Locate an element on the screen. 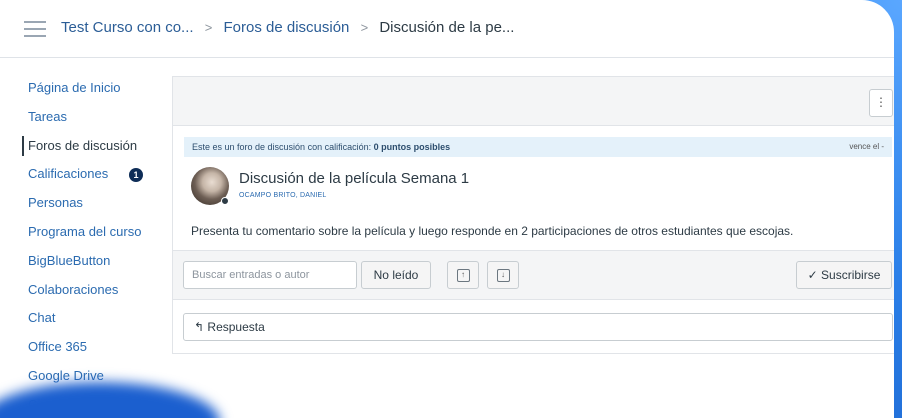 The height and width of the screenshot is (418, 902). nav-item-cisco-webex: Cisco Webex is located at coordinates (80, 404).